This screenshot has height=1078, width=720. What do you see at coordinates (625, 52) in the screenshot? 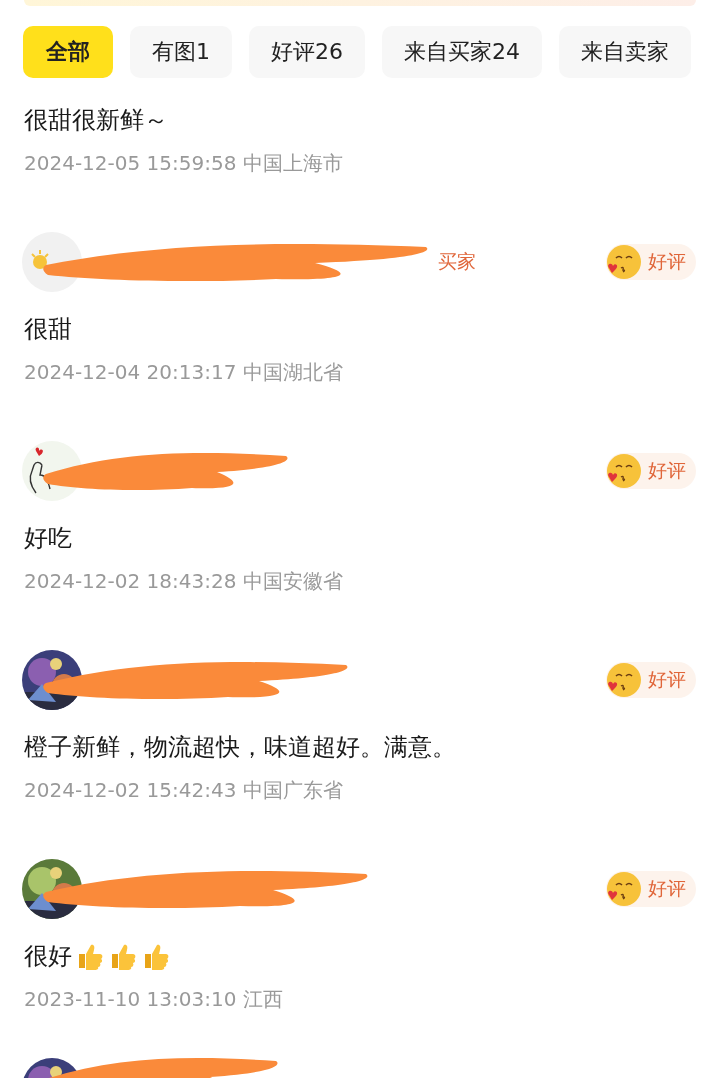
I see `filter-tab: 来自卖家` at bounding box center [625, 52].